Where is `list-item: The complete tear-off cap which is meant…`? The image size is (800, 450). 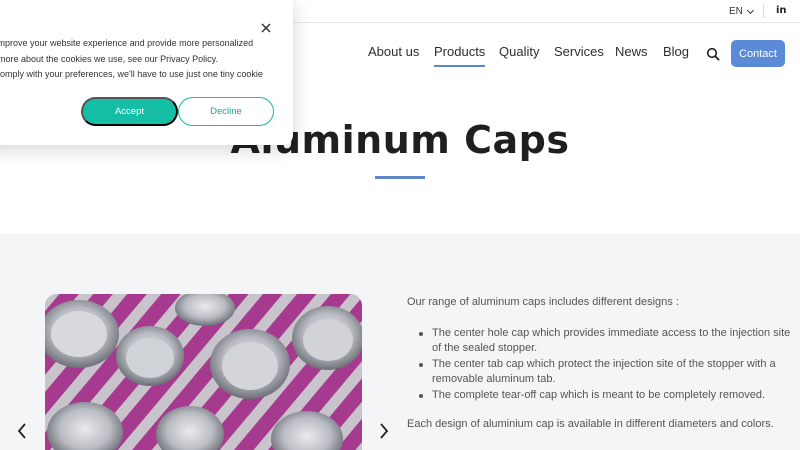 list-item: The complete tear-off cap which is meant… is located at coordinates (599, 396).